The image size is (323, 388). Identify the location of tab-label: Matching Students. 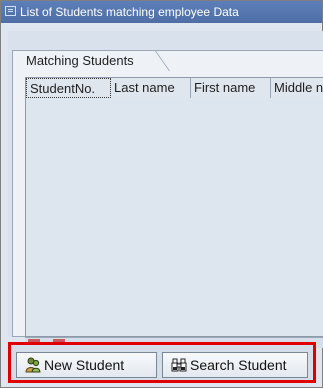
(80, 60).